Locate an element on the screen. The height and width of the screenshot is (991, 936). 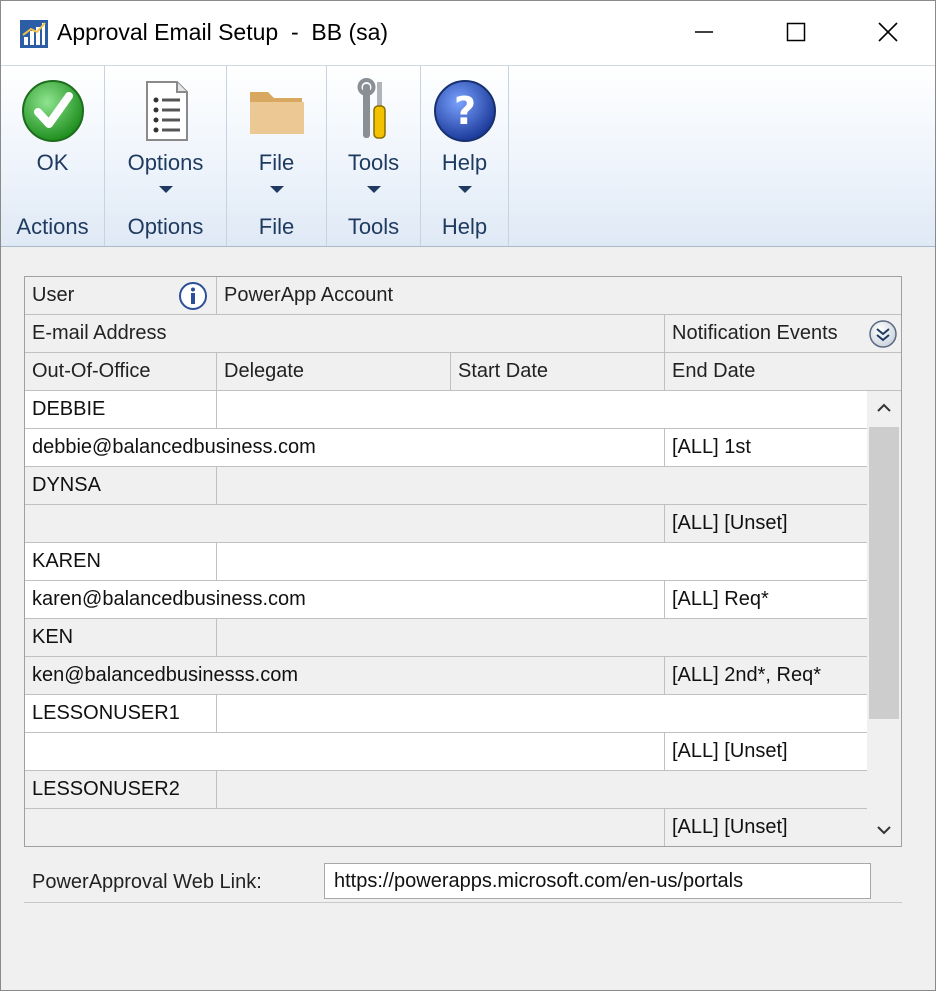
table-row-user: DYNSA is located at coordinates (446, 486).